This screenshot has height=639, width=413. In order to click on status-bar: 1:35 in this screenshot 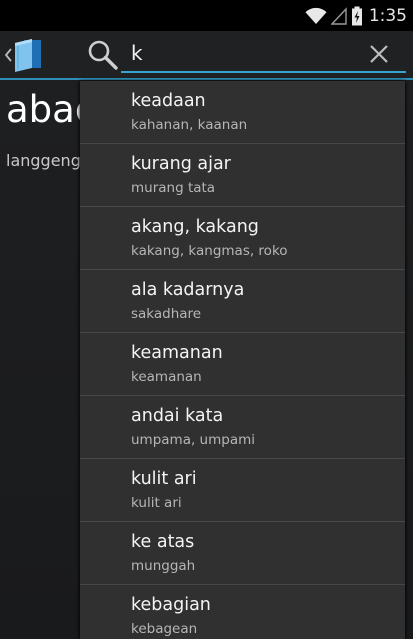, I will do `click(206, 15)`.